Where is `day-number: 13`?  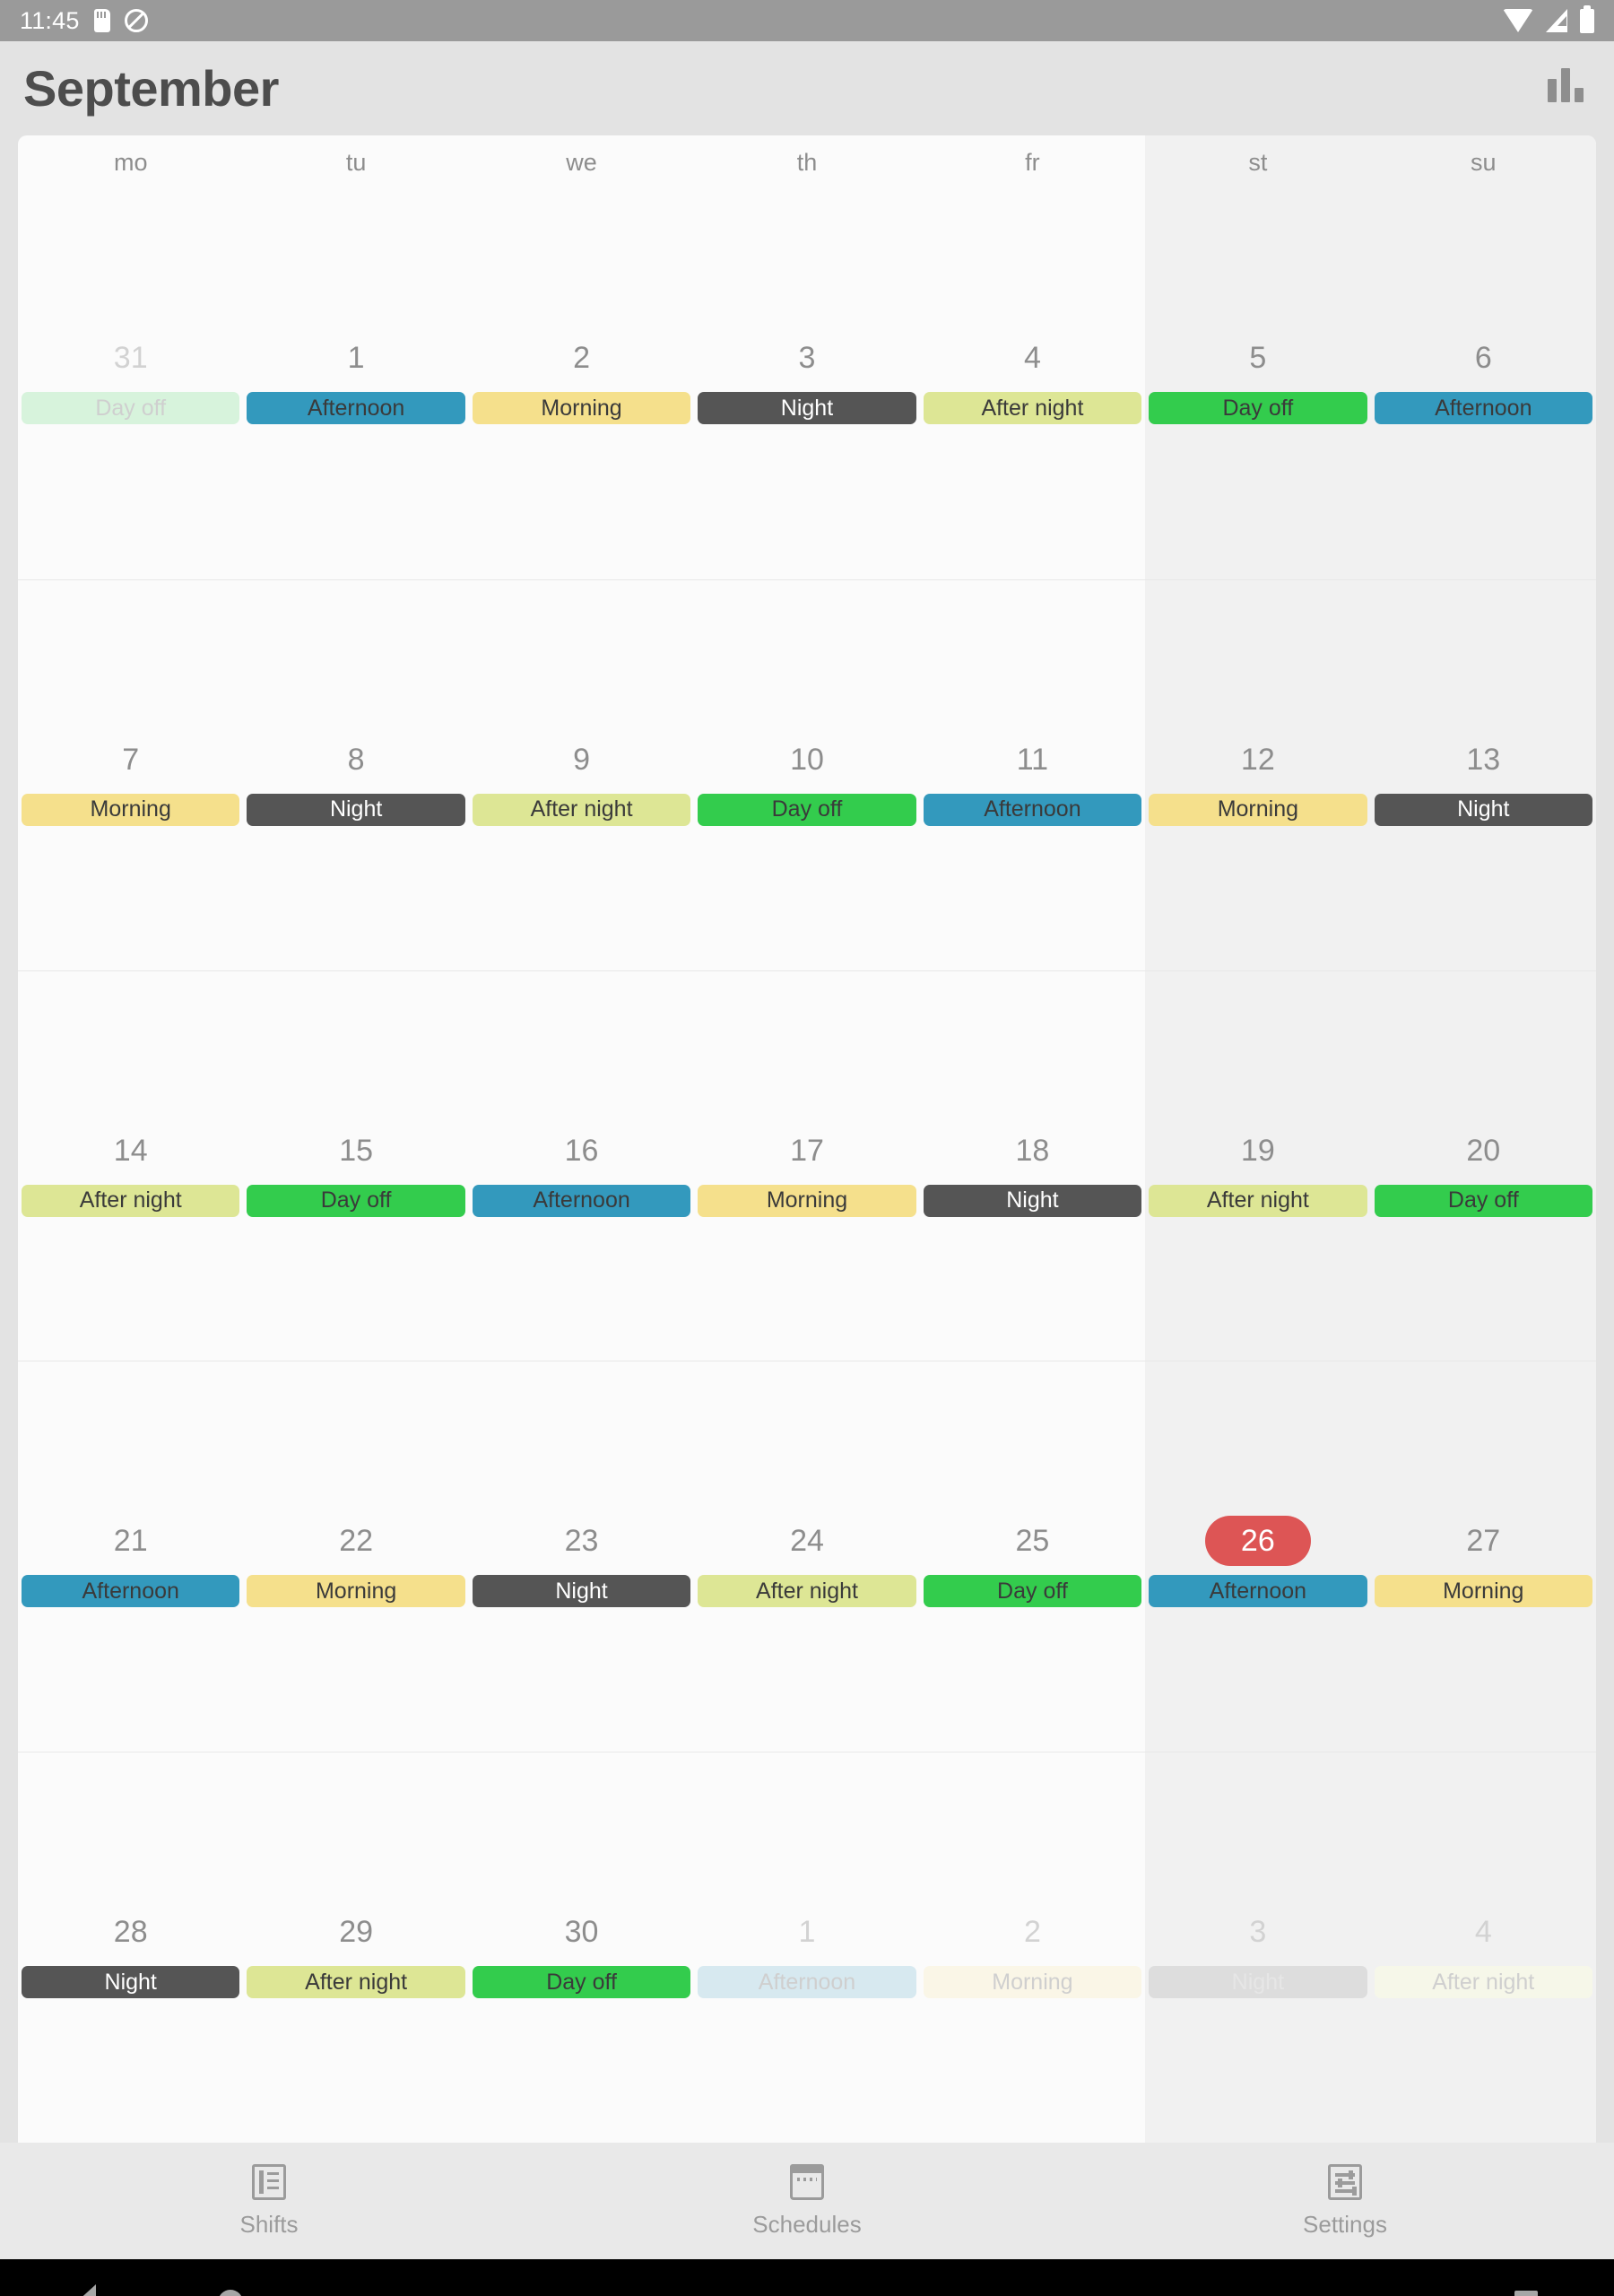 day-number: 13 is located at coordinates (1483, 759).